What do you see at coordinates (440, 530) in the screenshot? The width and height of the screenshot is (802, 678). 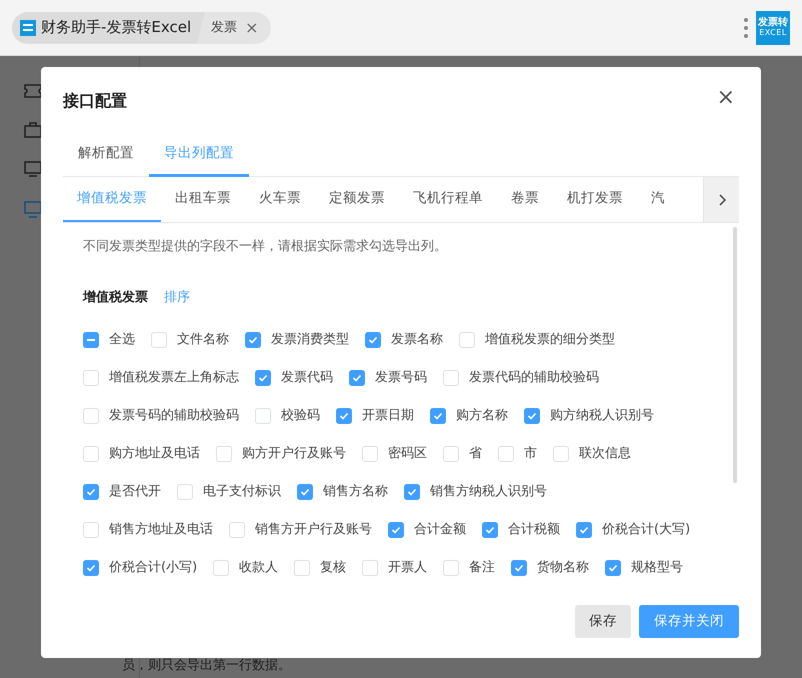 I see `checkbox-label: 合计金额` at bounding box center [440, 530].